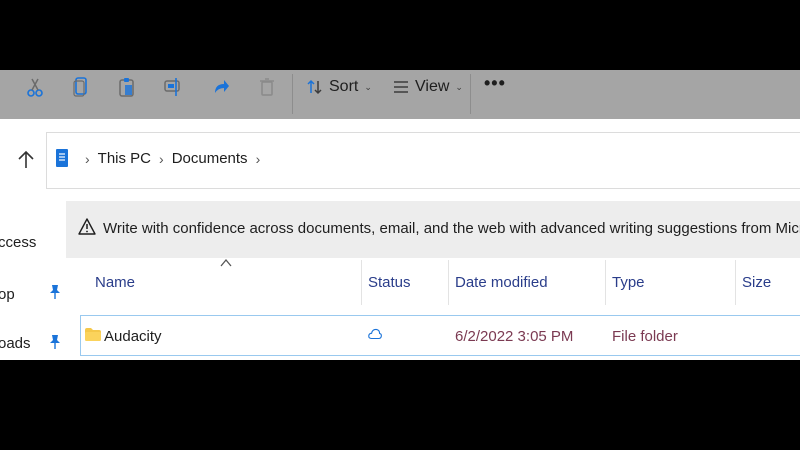 This screenshot has height=450, width=800. I want to click on table-row: Audacity 6/2/2022 3:05 PM File folder, so click(440, 335).